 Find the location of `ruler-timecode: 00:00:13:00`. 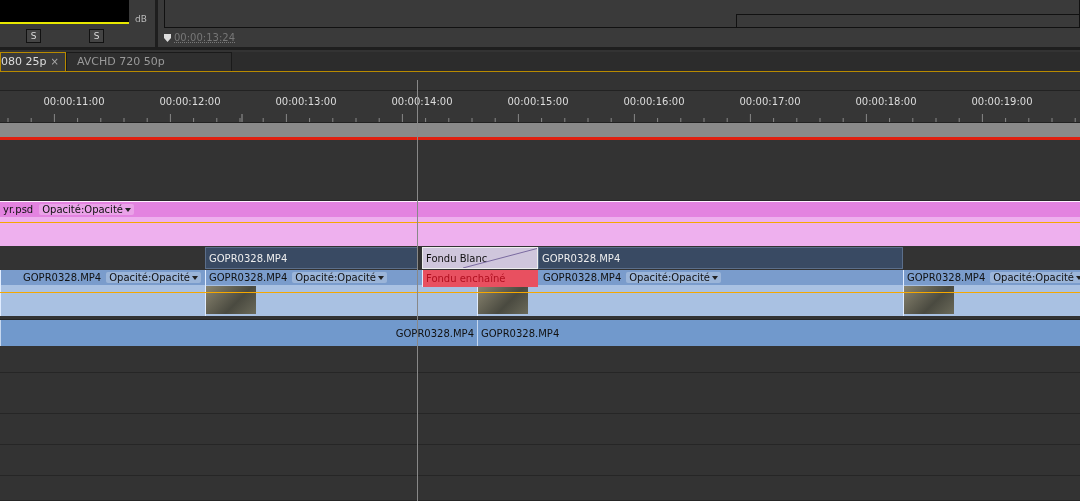

ruler-timecode: 00:00:13:00 is located at coordinates (306, 102).